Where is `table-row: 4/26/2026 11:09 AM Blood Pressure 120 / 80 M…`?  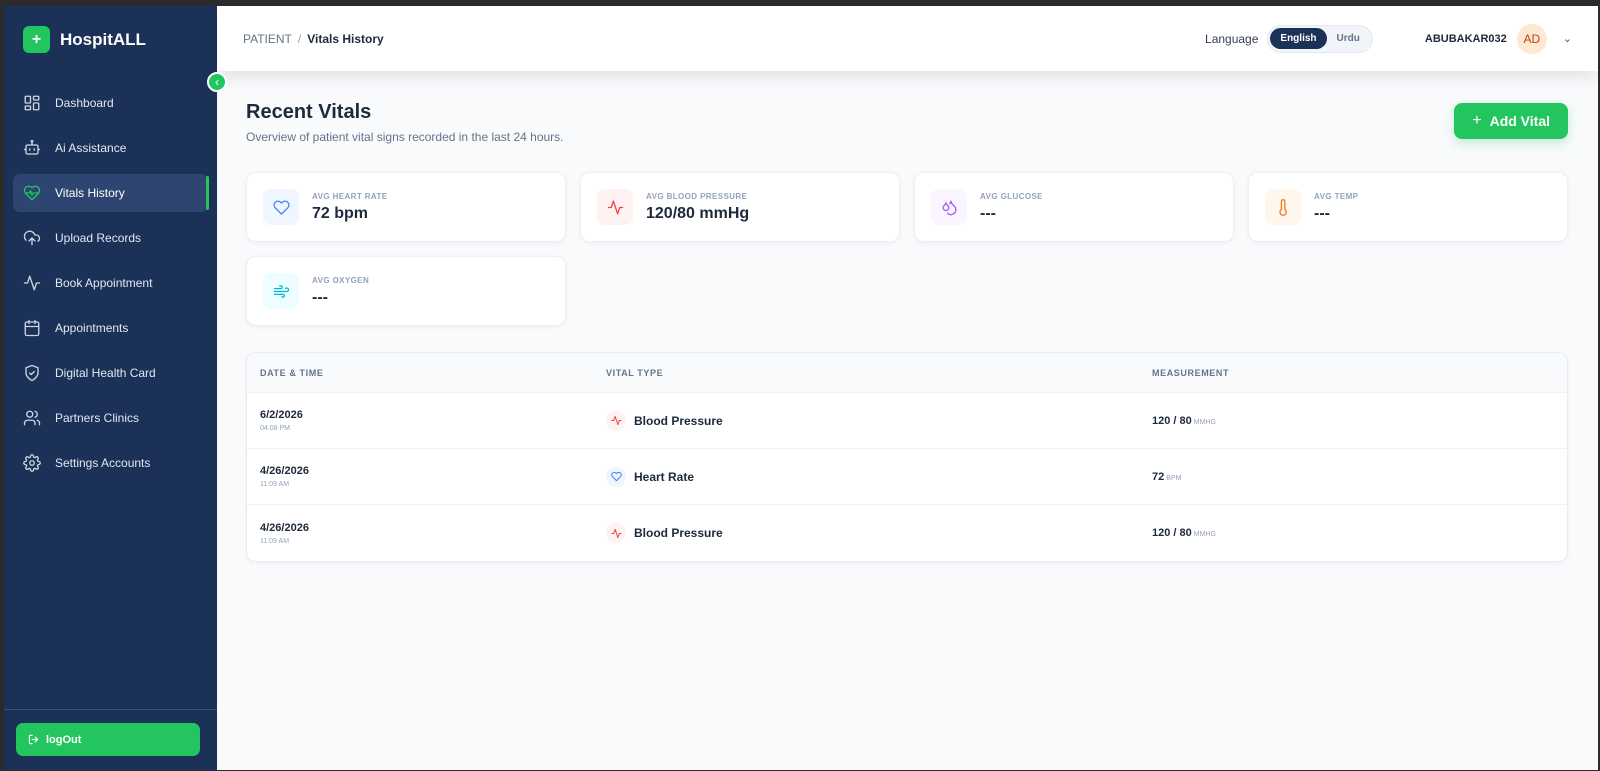 table-row: 4/26/2026 11:09 AM Blood Pressure 120 / 80 M… is located at coordinates (907, 533).